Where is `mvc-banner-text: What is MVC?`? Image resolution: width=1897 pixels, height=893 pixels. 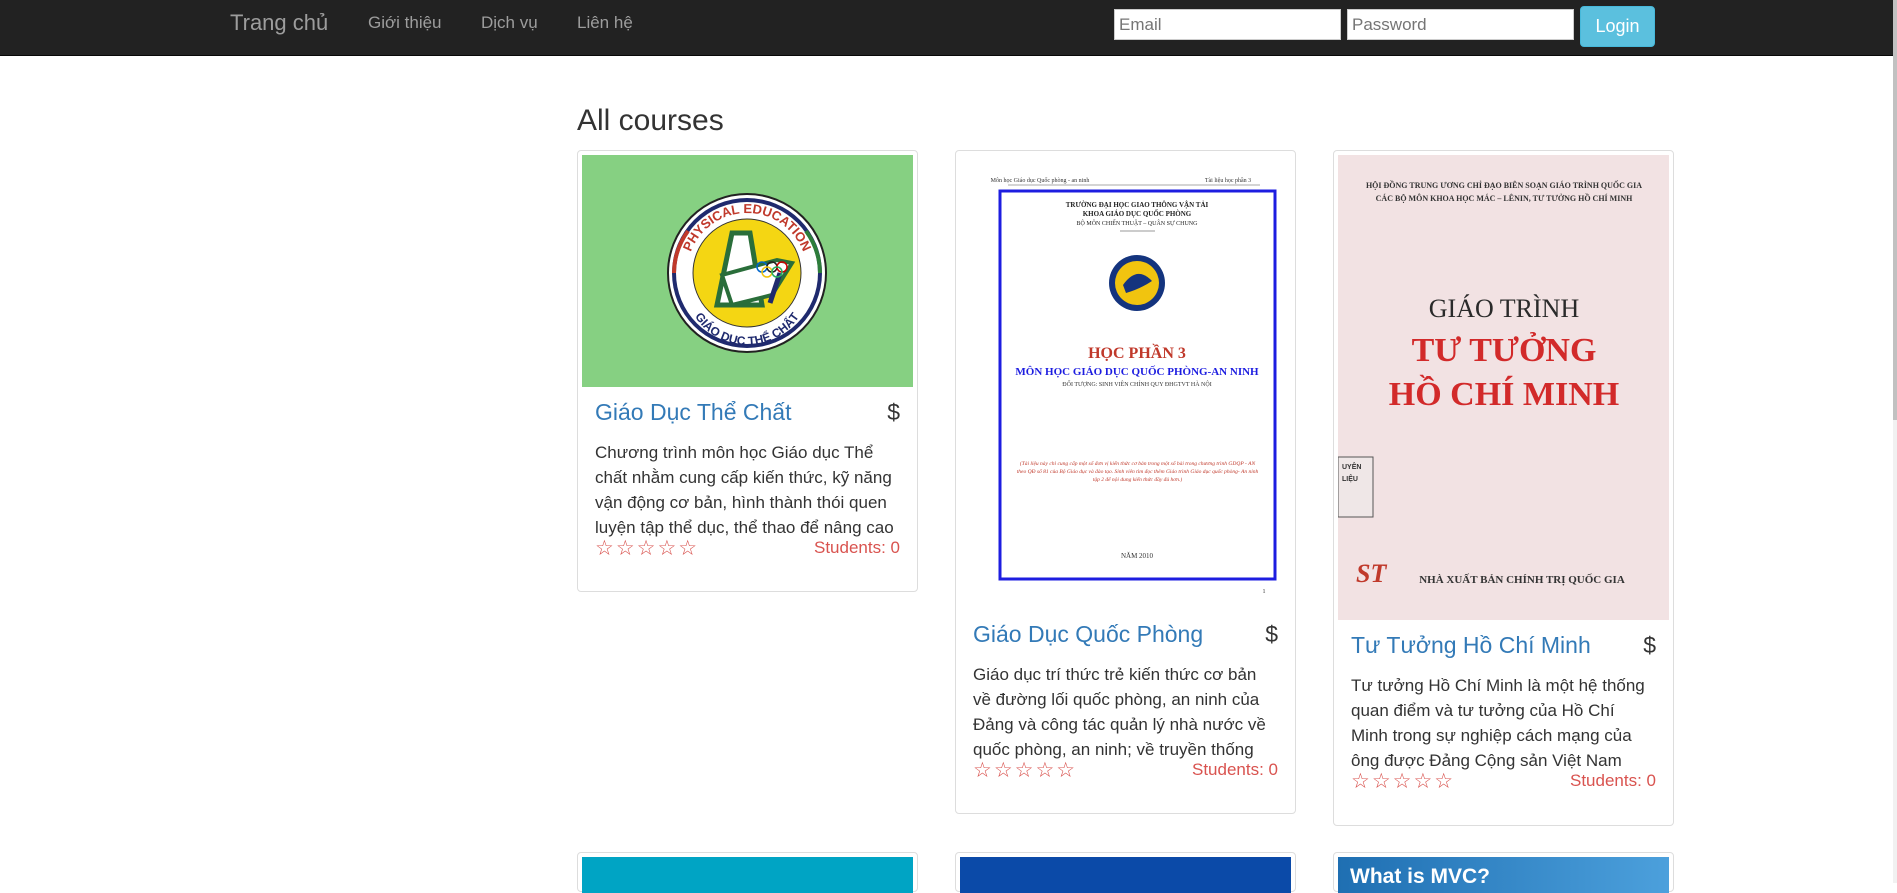
mvc-banner-text: What is MVC? is located at coordinates (1420, 876).